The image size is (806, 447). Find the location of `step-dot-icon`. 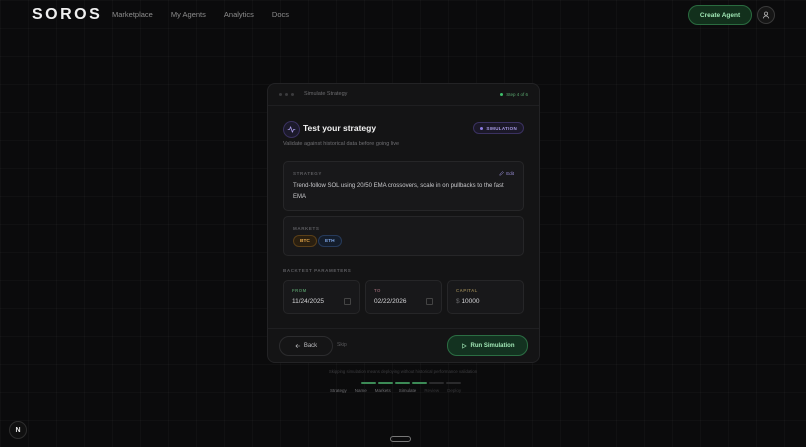

step-dot-icon is located at coordinates (502, 94).